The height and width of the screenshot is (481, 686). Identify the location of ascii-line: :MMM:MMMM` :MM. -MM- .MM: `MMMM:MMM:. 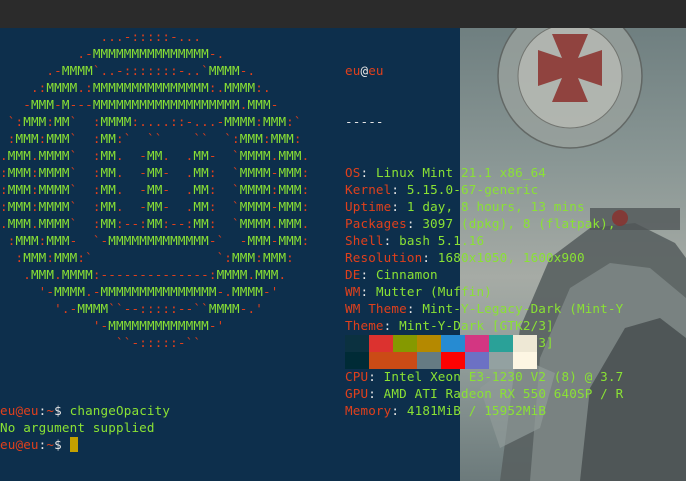
(155, 189).